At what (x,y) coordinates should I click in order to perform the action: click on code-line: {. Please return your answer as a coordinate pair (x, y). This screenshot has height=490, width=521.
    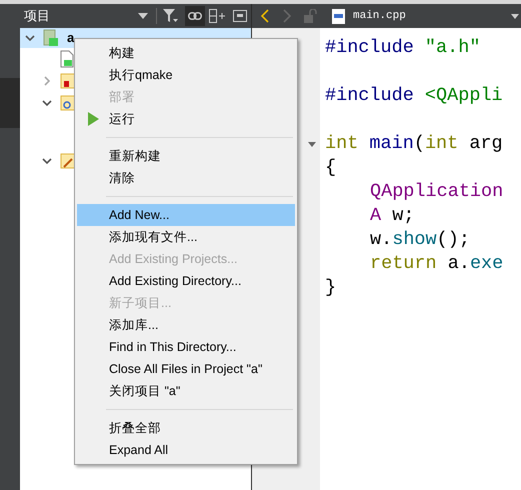
    Looking at the image, I should click on (330, 168).